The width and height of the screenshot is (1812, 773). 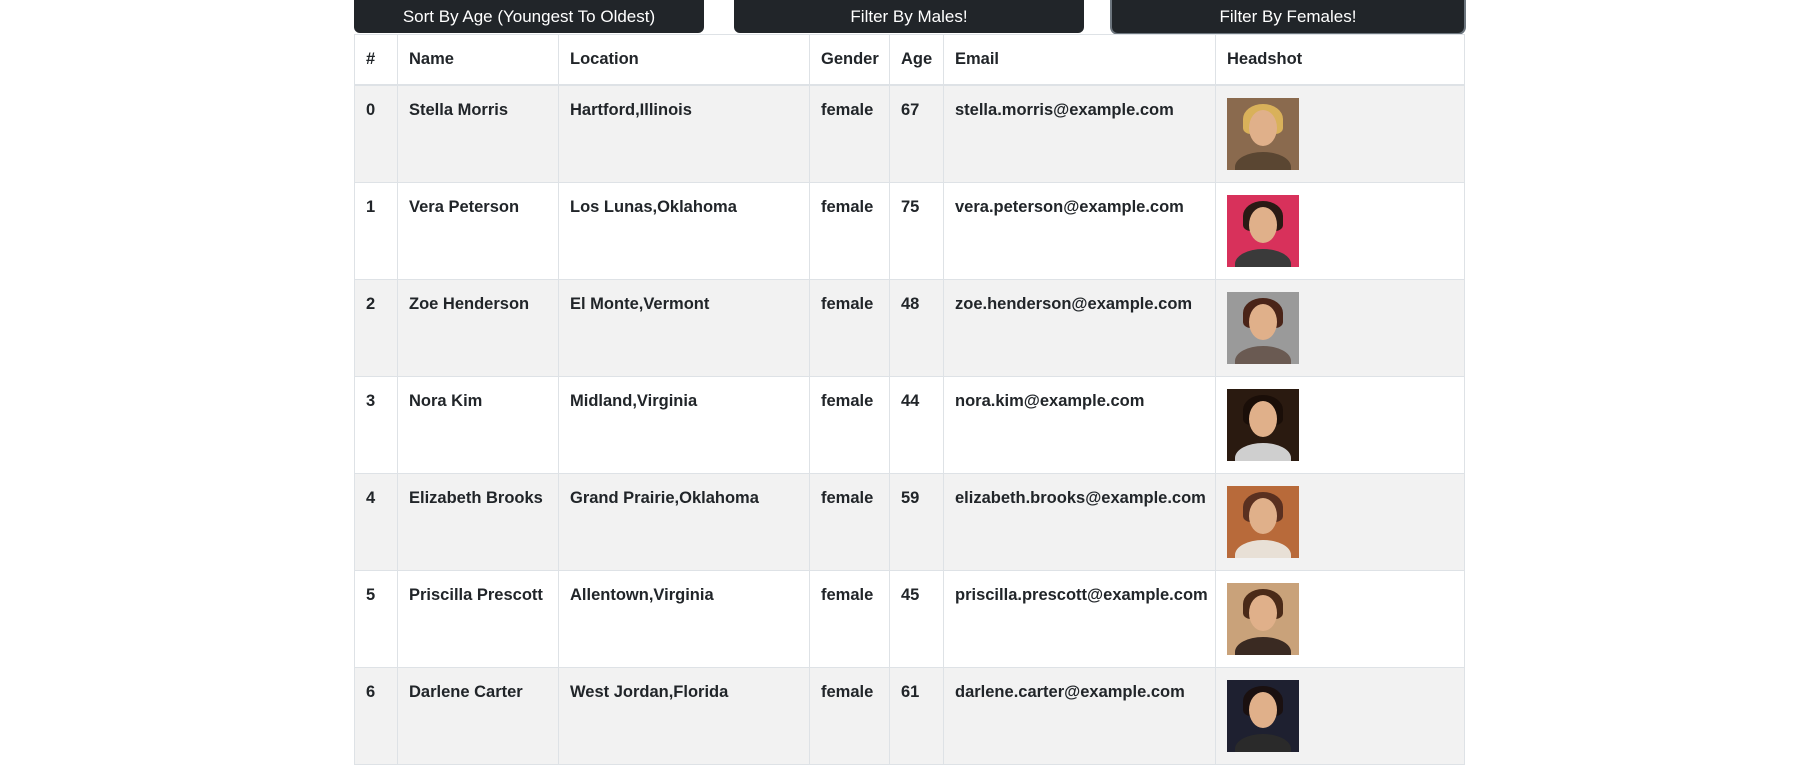 What do you see at coordinates (684, 424) in the screenshot?
I see `cell-location: Midland,Virginia` at bounding box center [684, 424].